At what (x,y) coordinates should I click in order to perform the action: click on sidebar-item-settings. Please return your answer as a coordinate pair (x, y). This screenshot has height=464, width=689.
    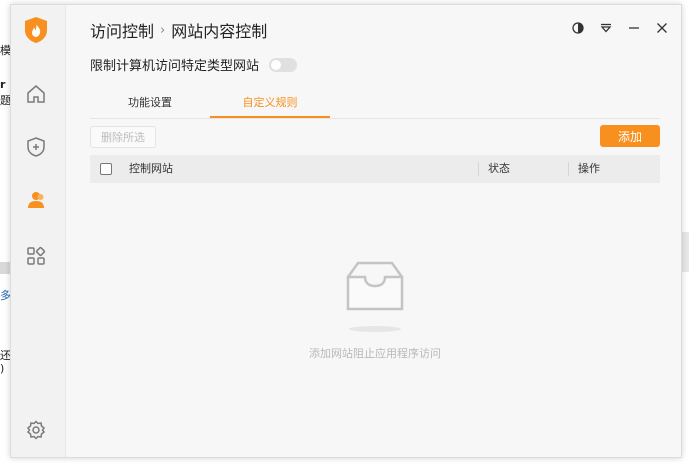
    Looking at the image, I should click on (36, 432).